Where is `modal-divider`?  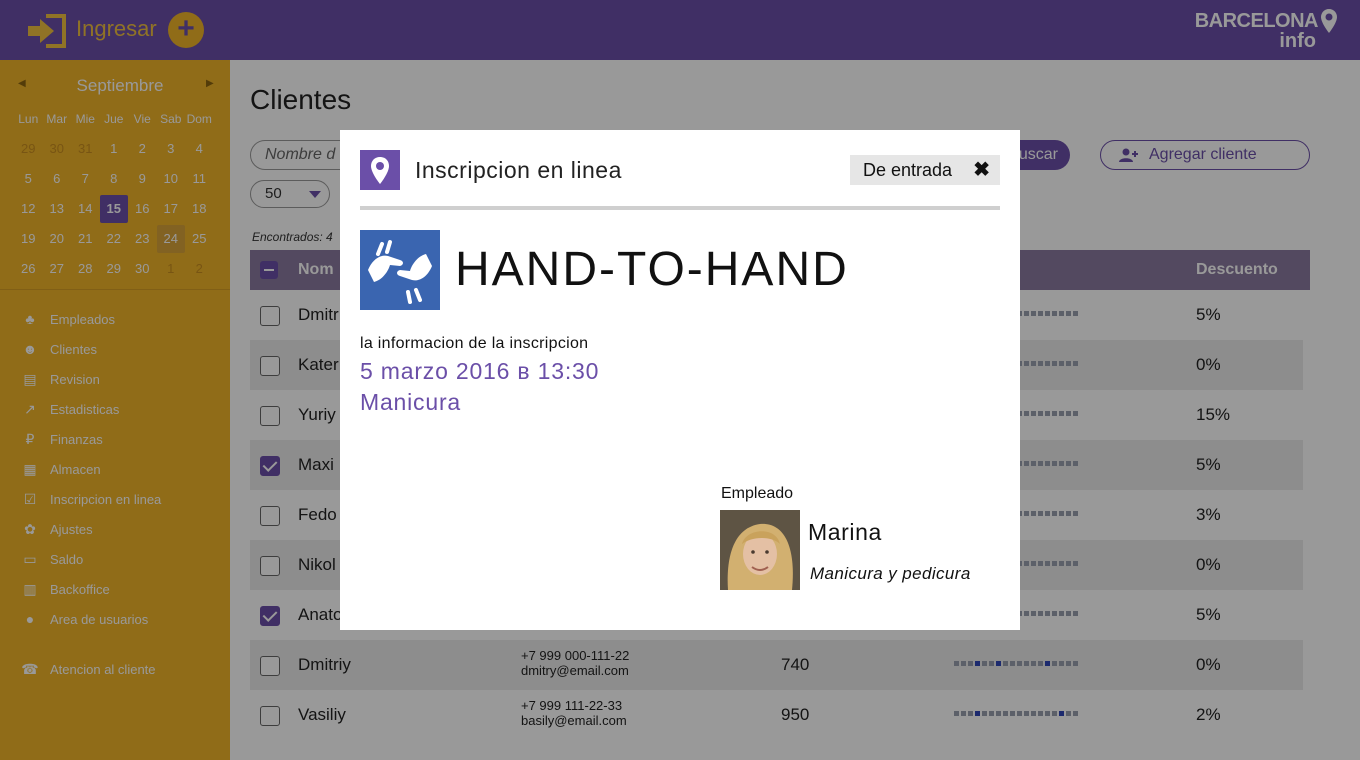 modal-divider is located at coordinates (680, 208).